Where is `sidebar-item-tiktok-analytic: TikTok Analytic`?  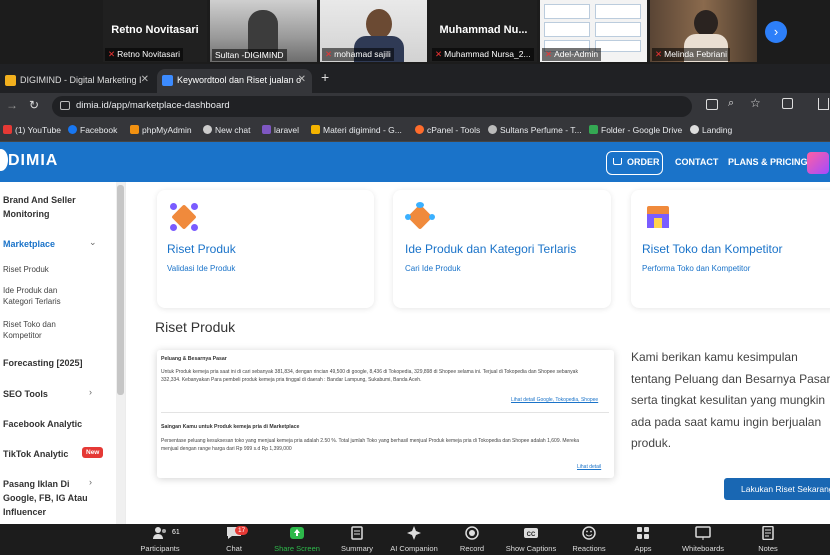
sidebar-item-tiktok-analytic: TikTok Analytic is located at coordinates (35, 454).